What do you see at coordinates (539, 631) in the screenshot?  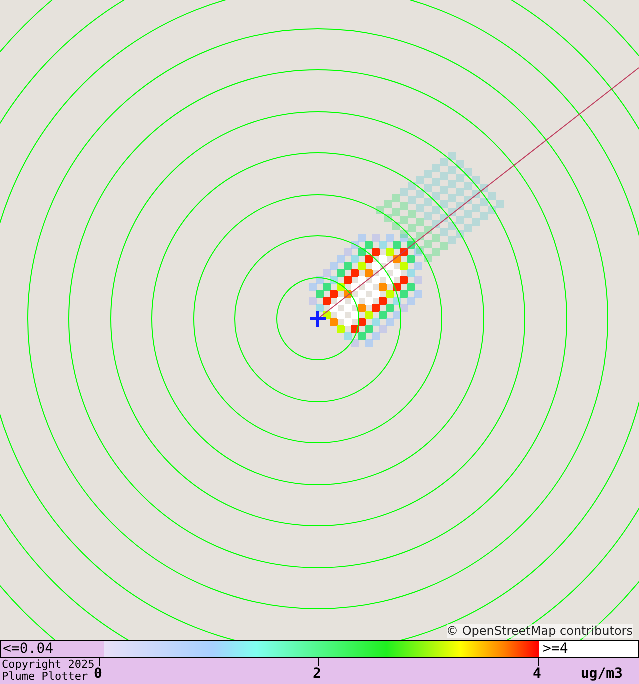 I see `map-attribution: © OpenStreetMap contributors` at bounding box center [539, 631].